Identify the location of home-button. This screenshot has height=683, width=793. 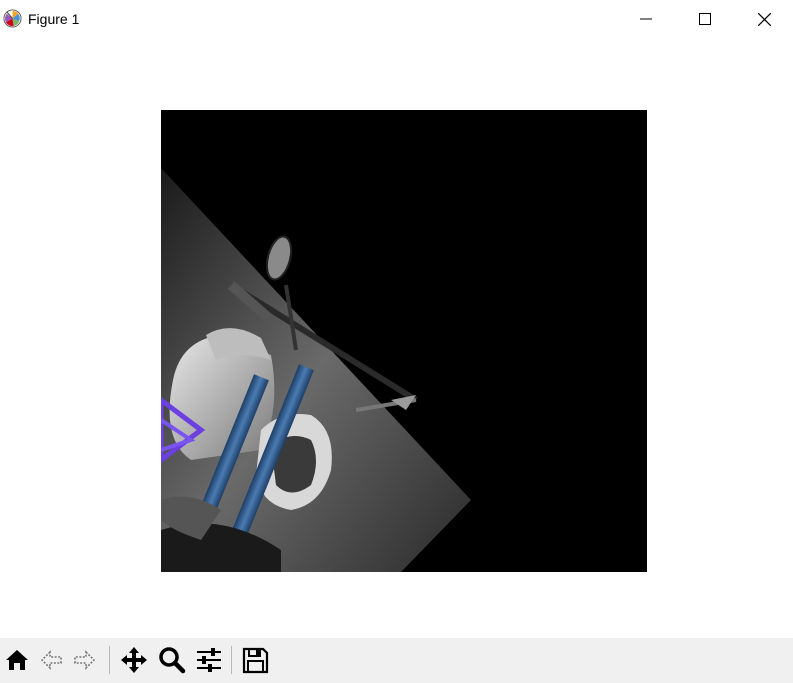
(17, 660).